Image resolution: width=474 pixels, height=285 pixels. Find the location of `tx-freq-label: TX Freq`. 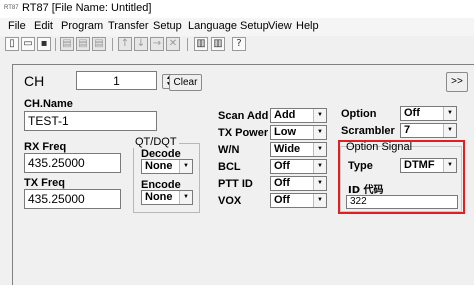

tx-freq-label: TX Freq is located at coordinates (44, 183).